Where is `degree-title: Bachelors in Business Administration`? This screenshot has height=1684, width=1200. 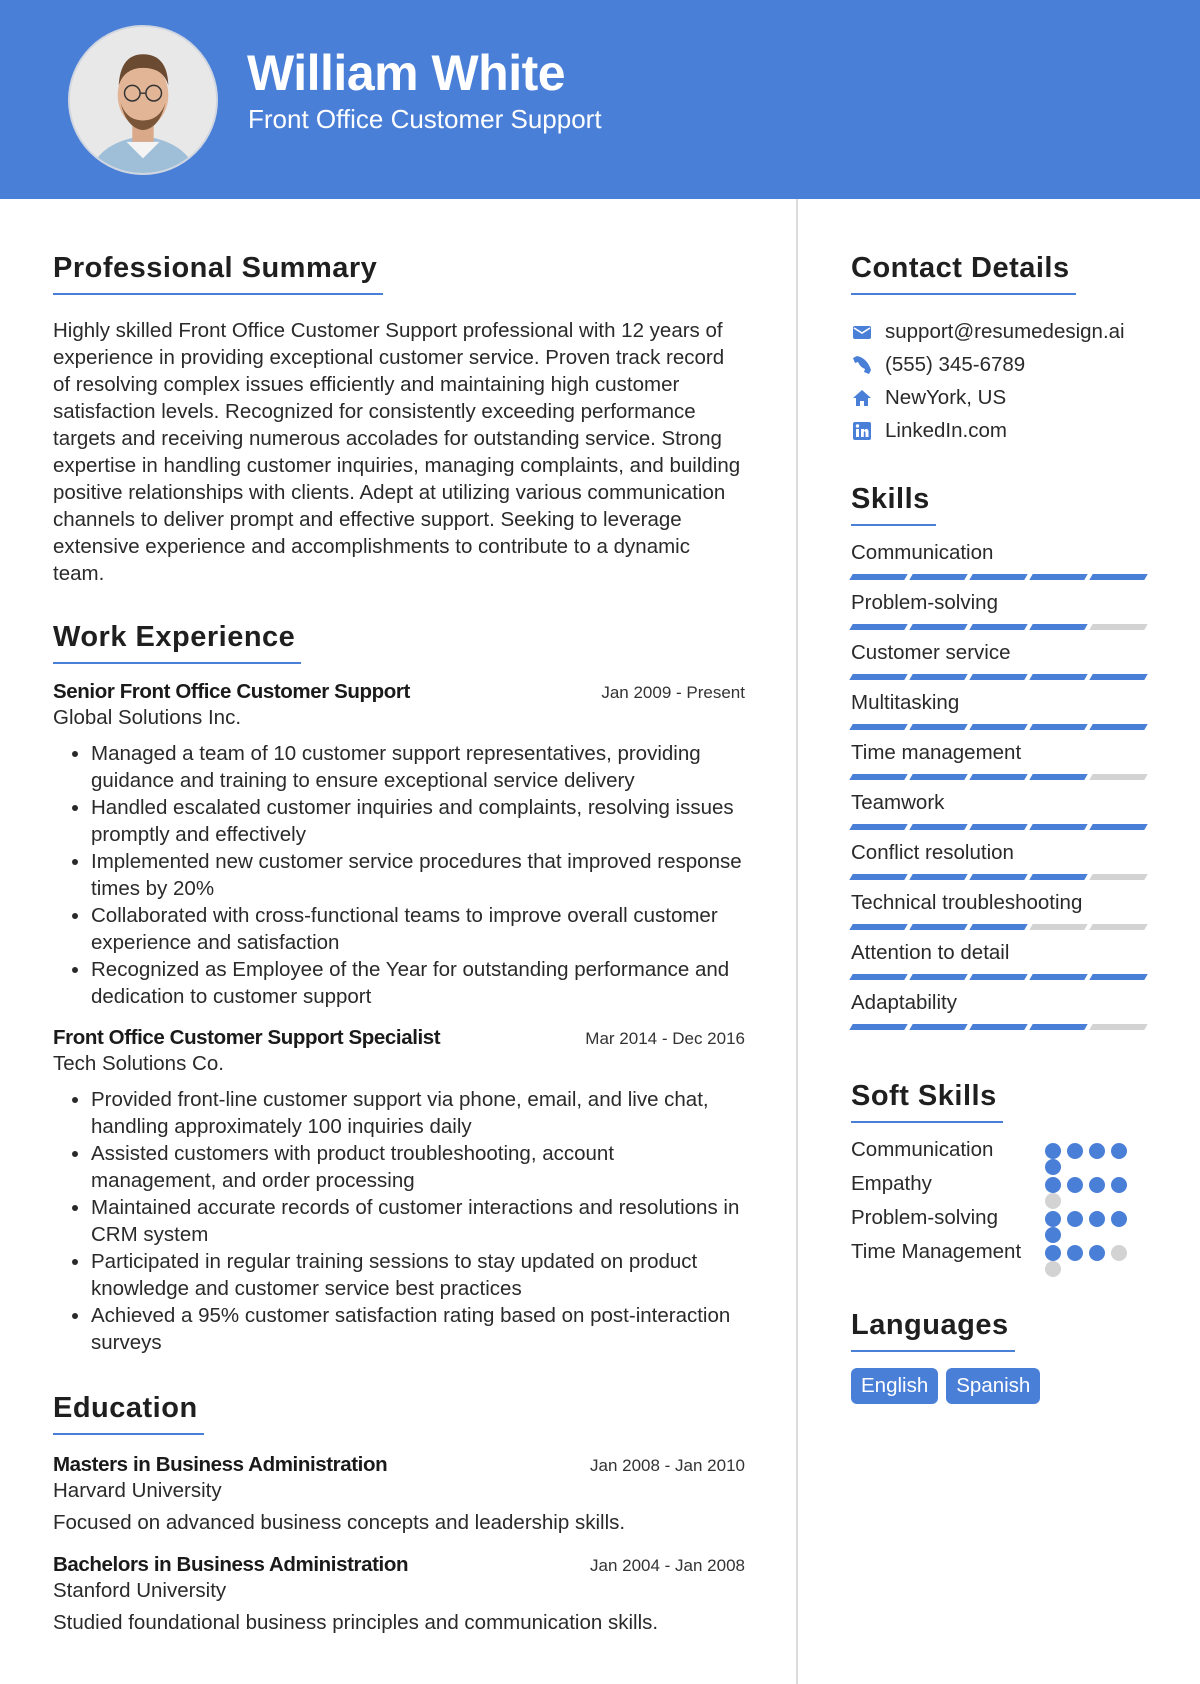
degree-title: Bachelors in Business Administration is located at coordinates (231, 1564).